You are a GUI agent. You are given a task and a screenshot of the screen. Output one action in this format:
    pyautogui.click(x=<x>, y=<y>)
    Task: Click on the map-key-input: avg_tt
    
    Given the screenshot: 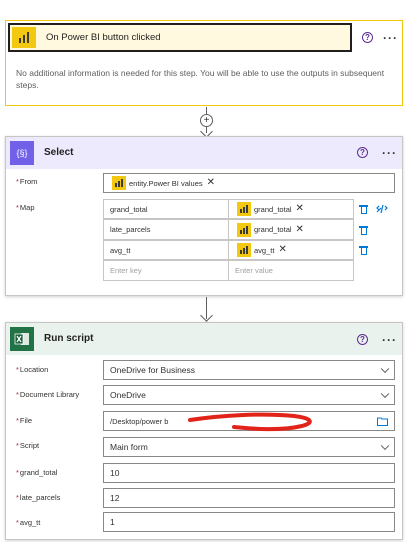 What is the action you would take?
    pyautogui.click(x=166, y=250)
    